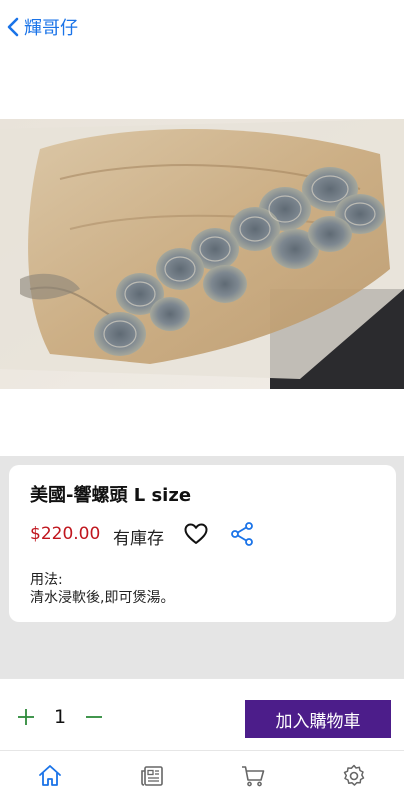  I want to click on share-icon, so click(242, 534).